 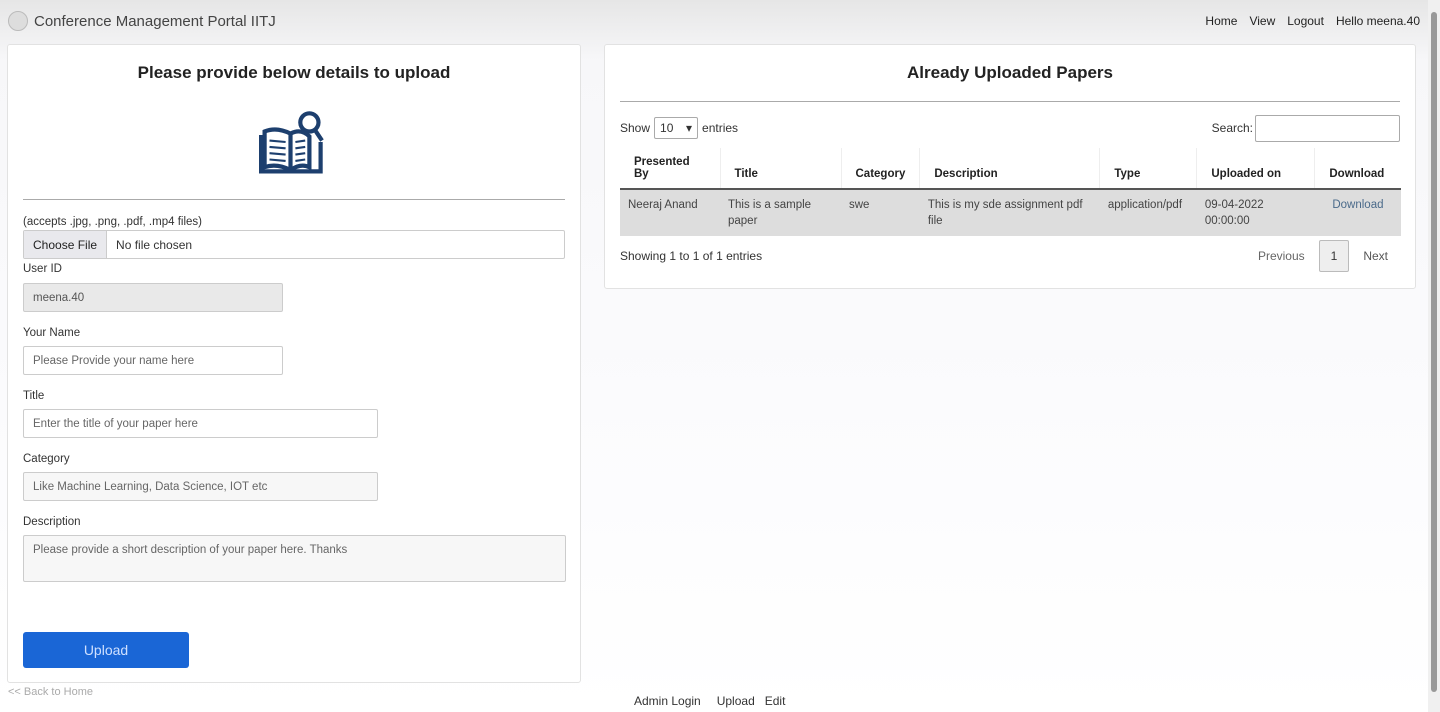 I want to click on col-description: Description, so click(x=1009, y=169).